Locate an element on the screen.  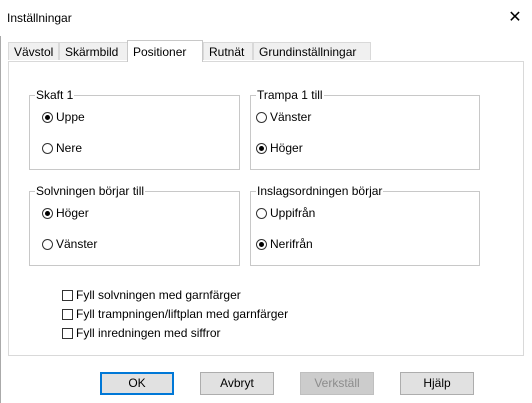
checkbox-fyll-trampning: Fyll trampningen/liftplan med garnfärger is located at coordinates (175, 314).